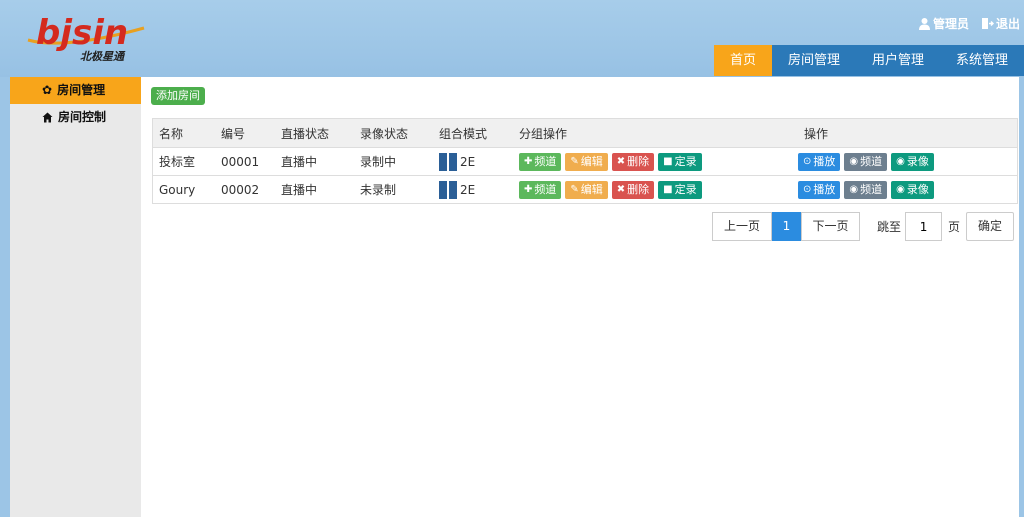  What do you see at coordinates (543, 133) in the screenshot?
I see `col-group-ops: 分组操作` at bounding box center [543, 133].